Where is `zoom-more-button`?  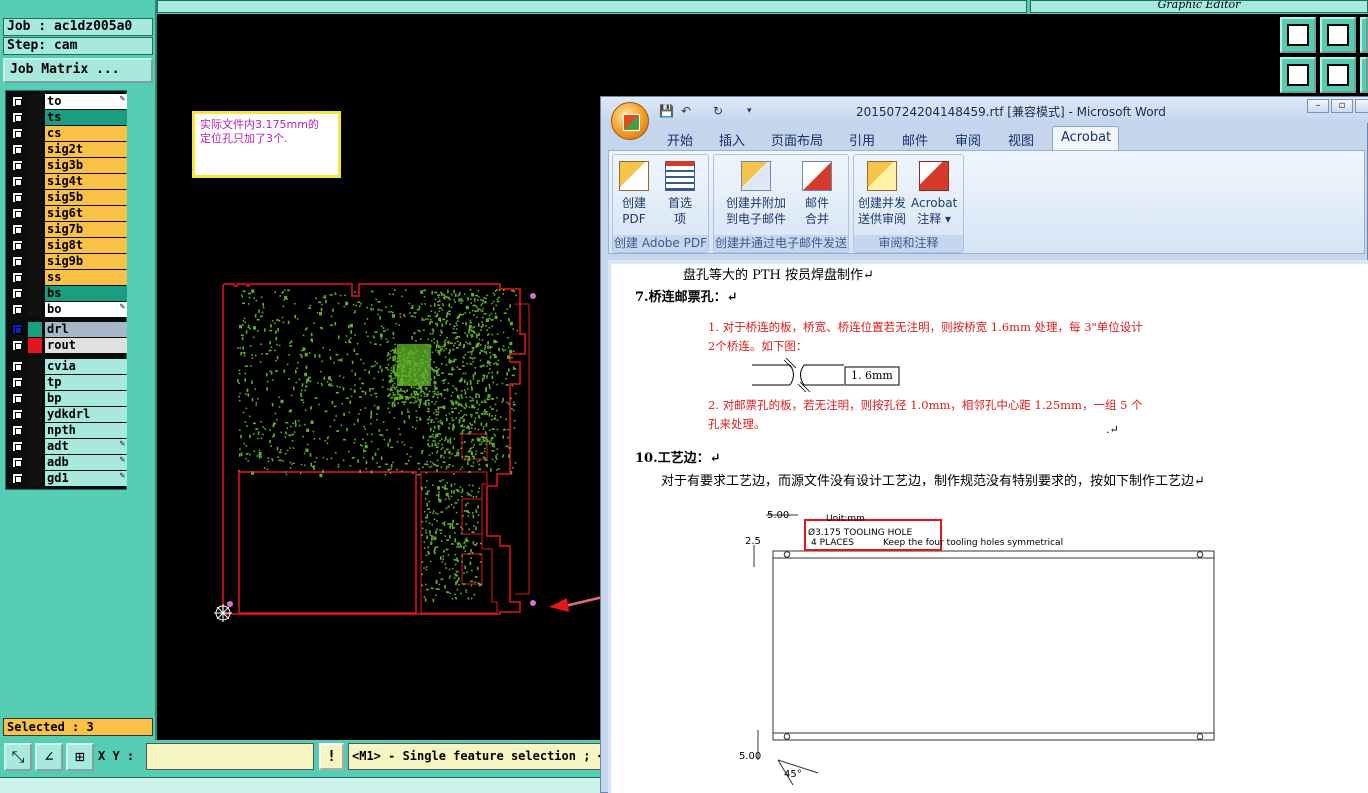 zoom-more-button is located at coordinates (1364, 35).